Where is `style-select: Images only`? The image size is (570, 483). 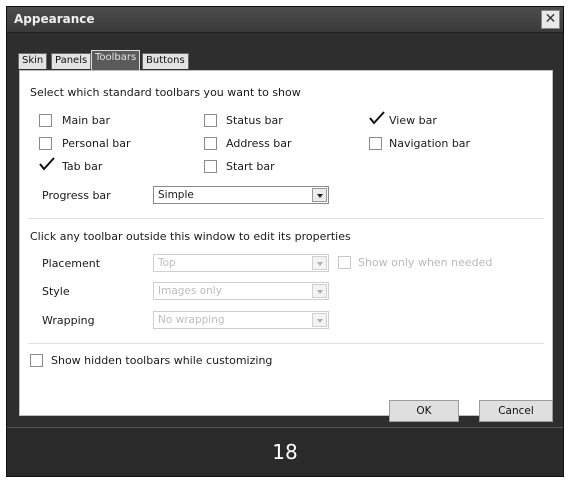
style-select: Images only is located at coordinates (241, 291).